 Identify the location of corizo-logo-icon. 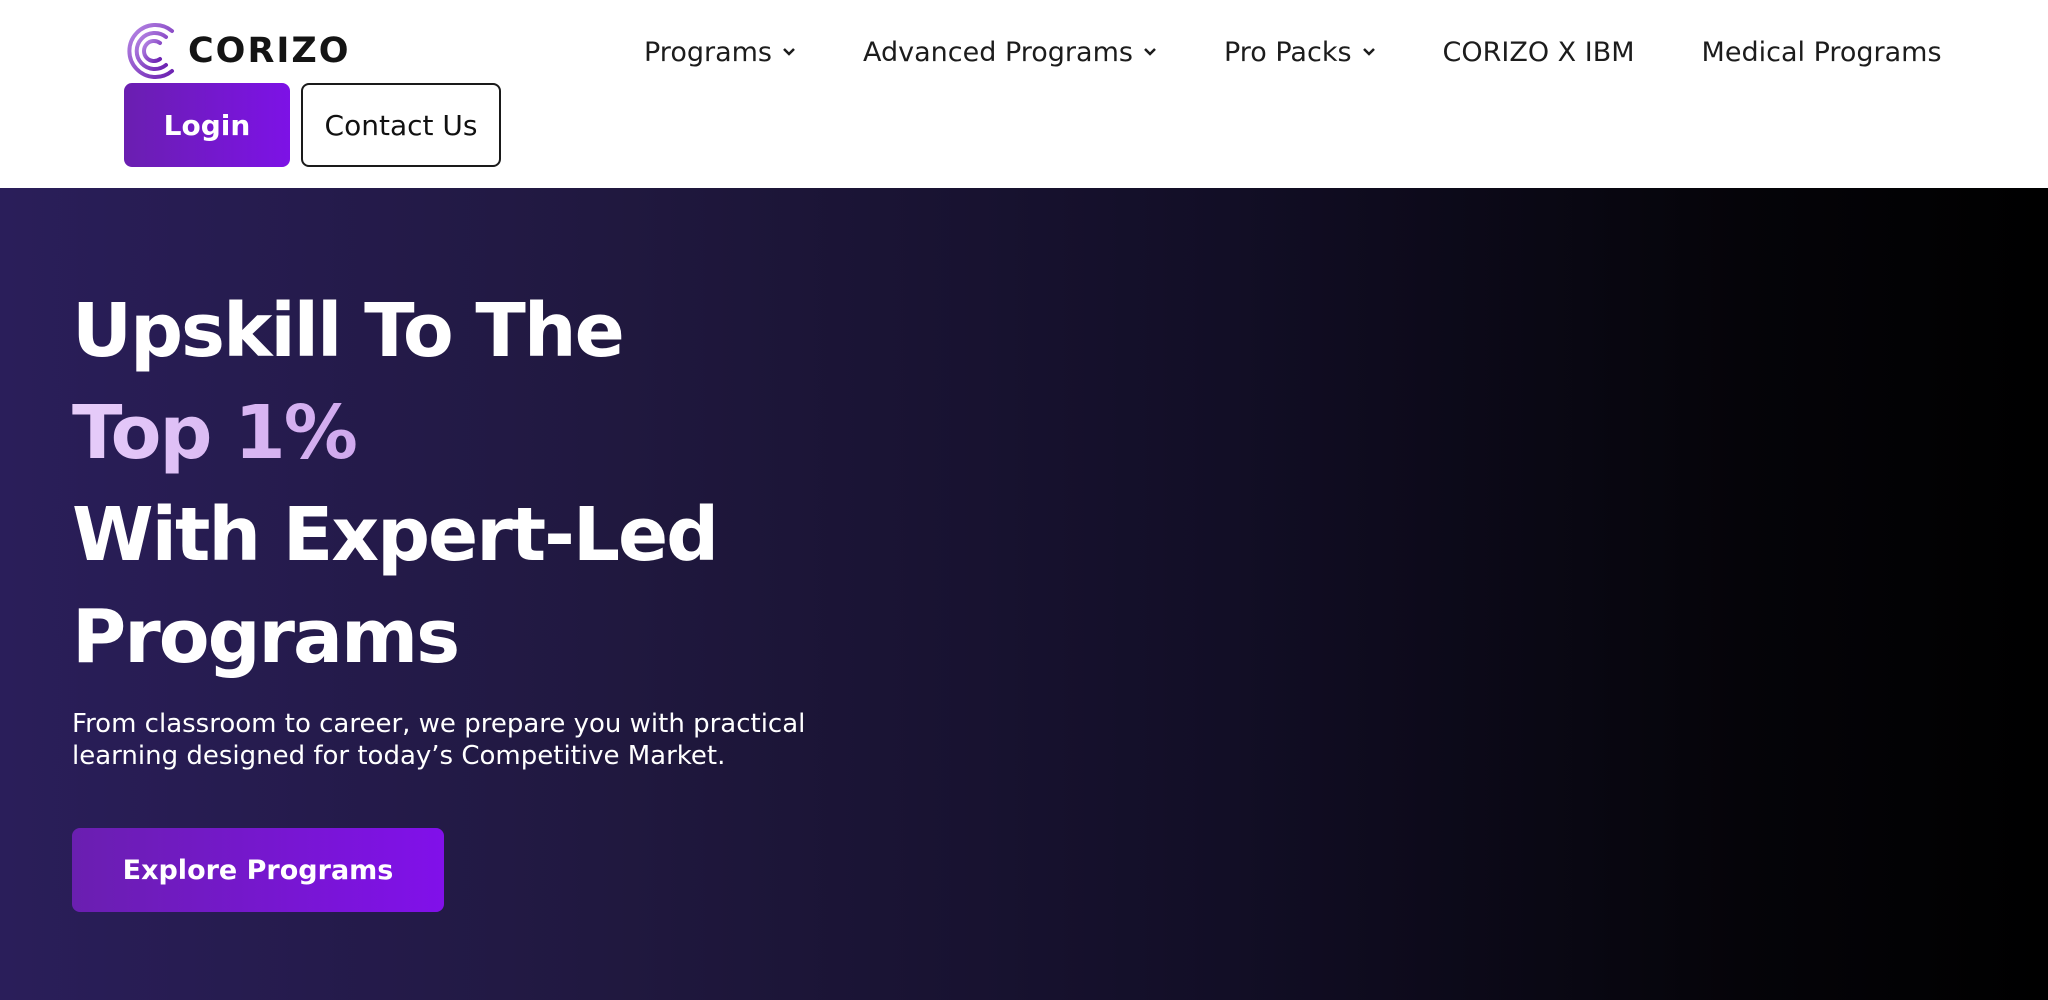
(150, 51).